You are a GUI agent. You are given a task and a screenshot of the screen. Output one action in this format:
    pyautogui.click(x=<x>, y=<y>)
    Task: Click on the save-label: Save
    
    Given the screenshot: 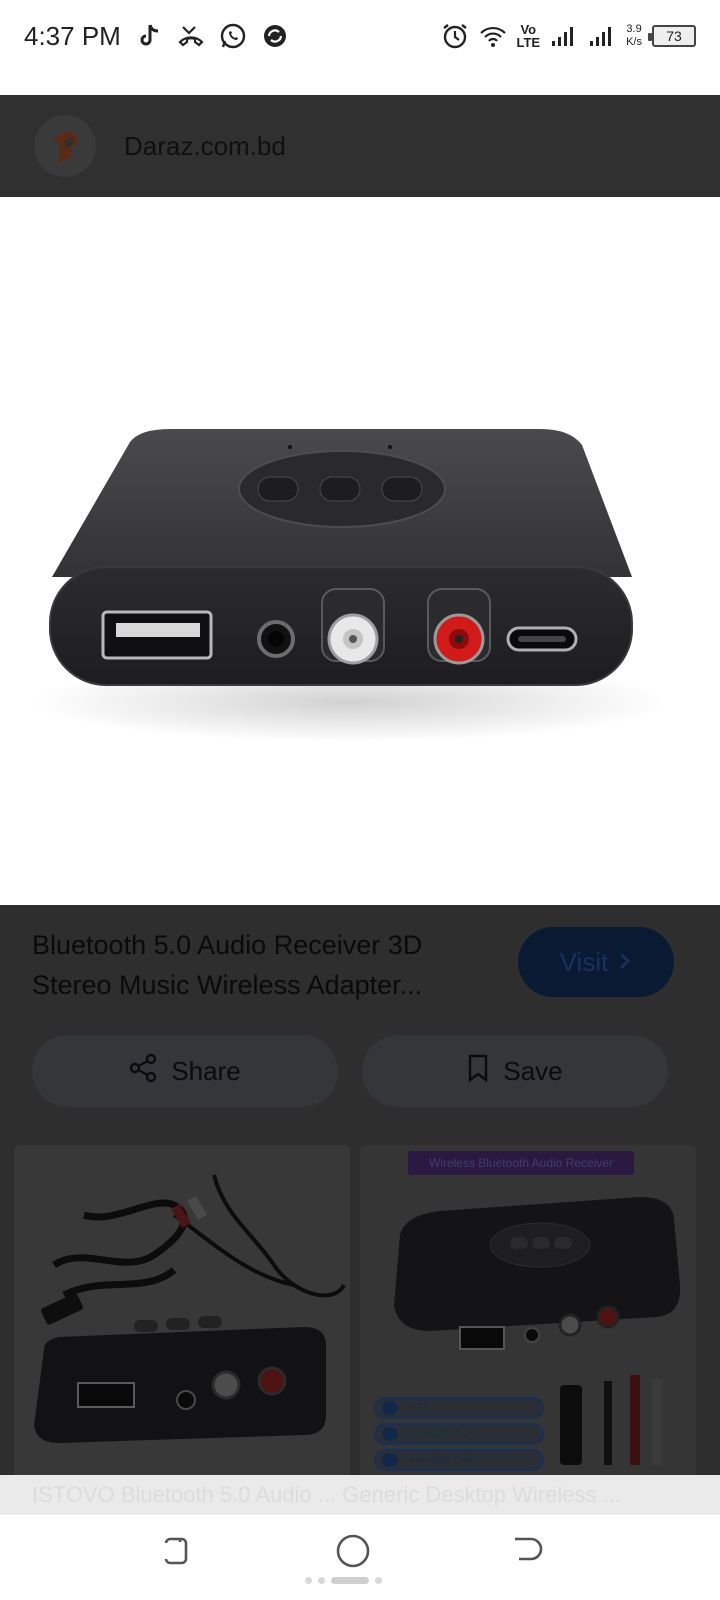 What is the action you would take?
    pyautogui.click(x=533, y=1070)
    